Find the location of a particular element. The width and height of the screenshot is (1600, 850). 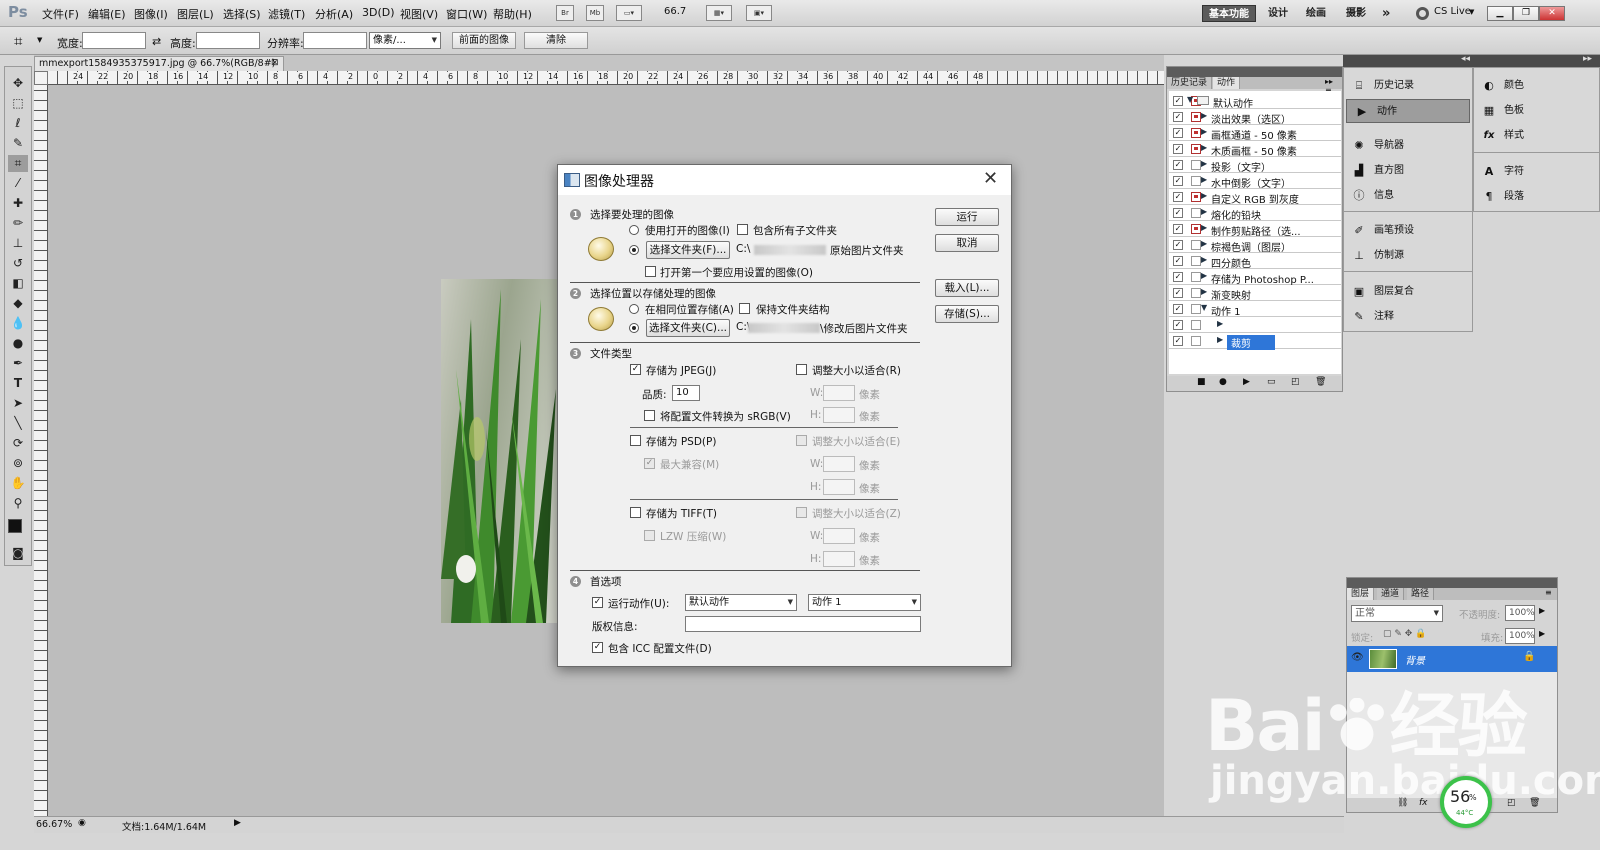

workspace-design: 设计 is located at coordinates (1278, 13).